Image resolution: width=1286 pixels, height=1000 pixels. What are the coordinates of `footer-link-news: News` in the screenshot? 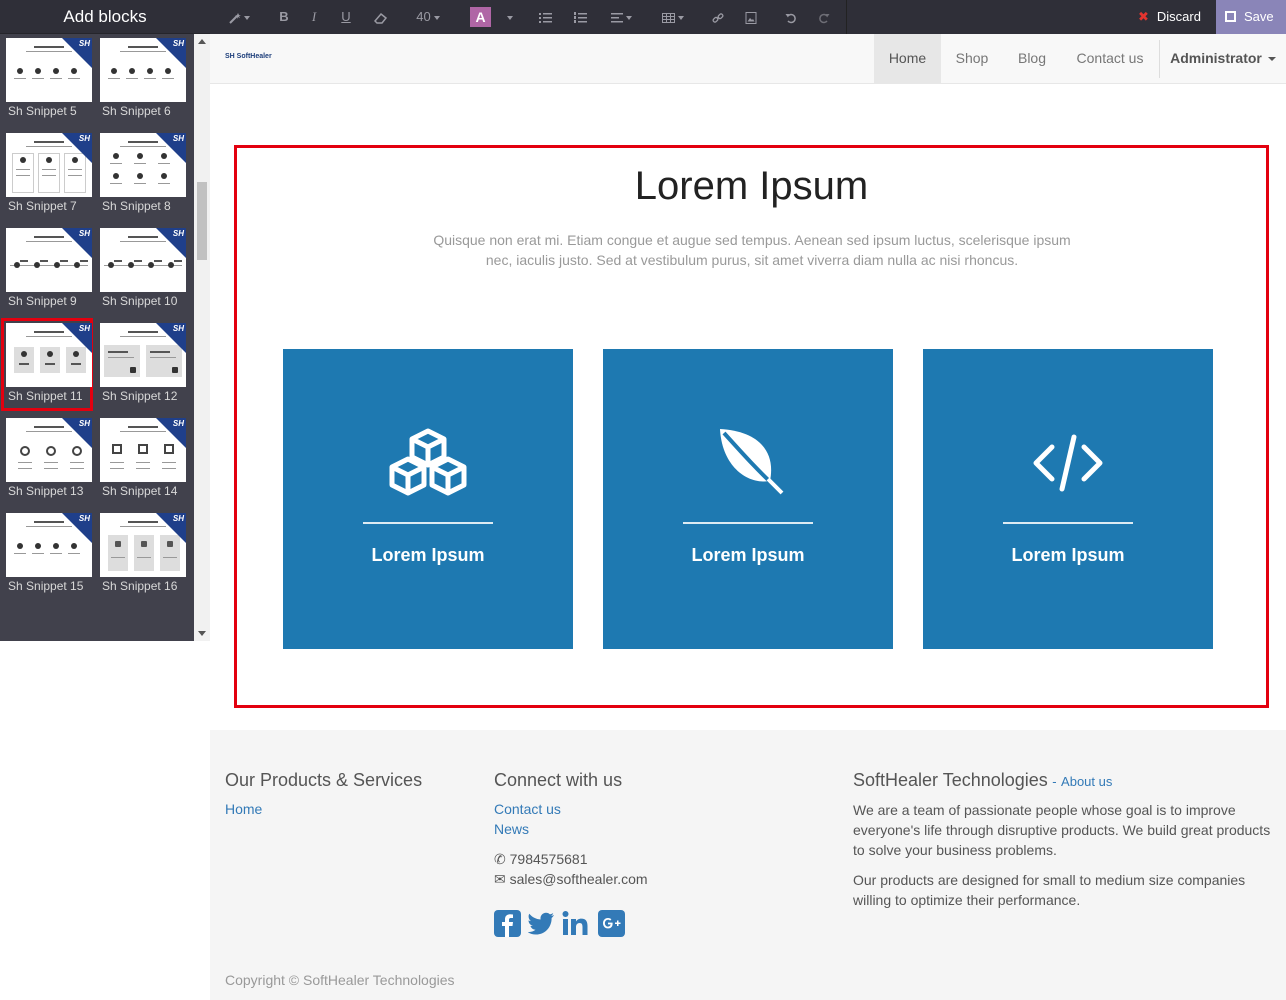 It's located at (511, 829).